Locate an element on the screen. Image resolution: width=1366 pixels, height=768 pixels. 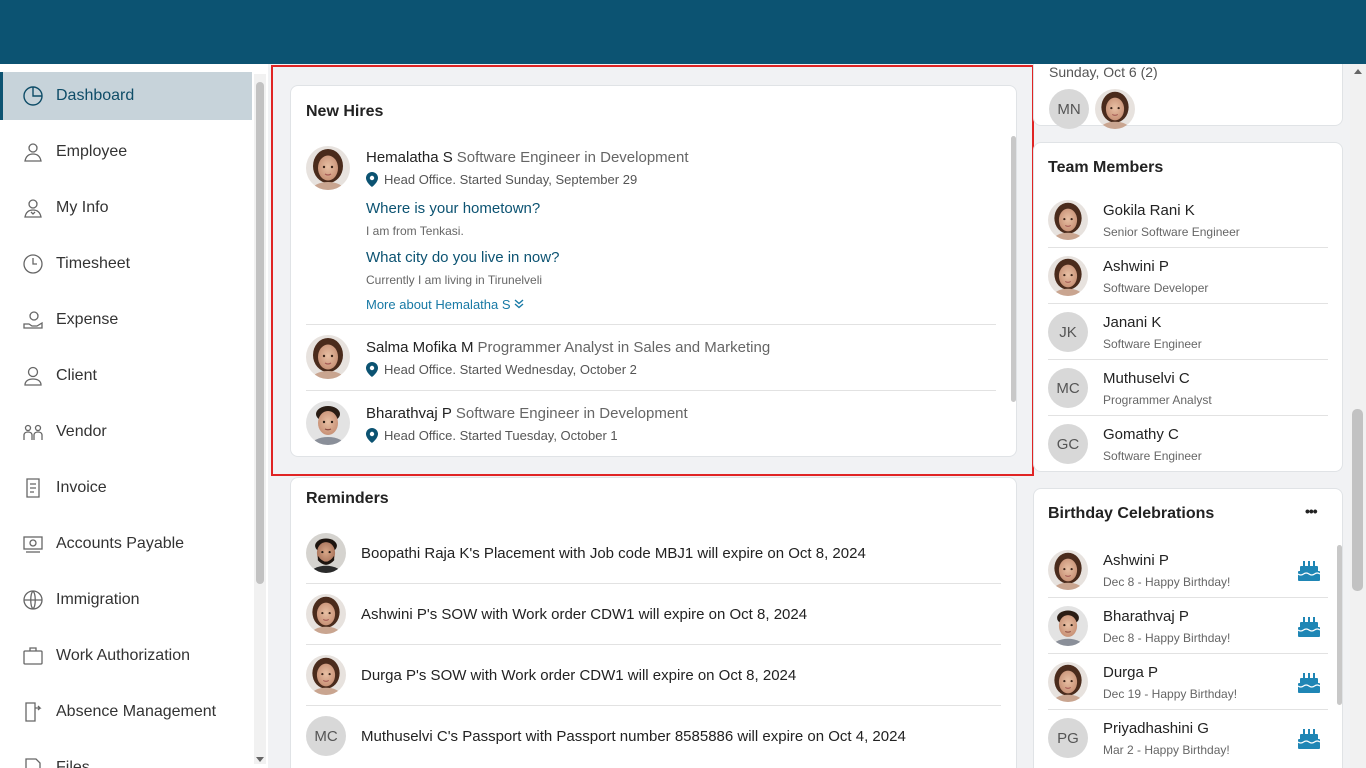
invoice-icon is located at coordinates (33, 488).